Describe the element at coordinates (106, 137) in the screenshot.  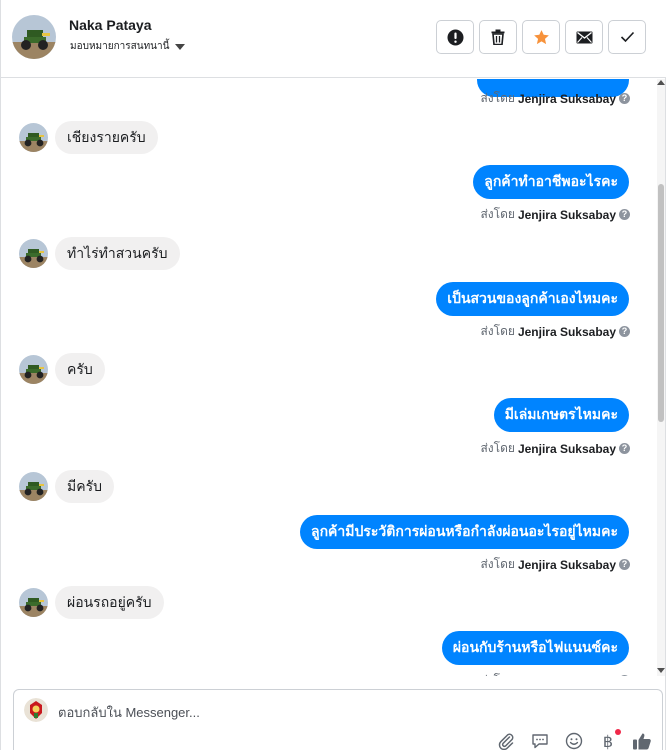
I see `message-bubble: เชียงรายครับ` at that location.